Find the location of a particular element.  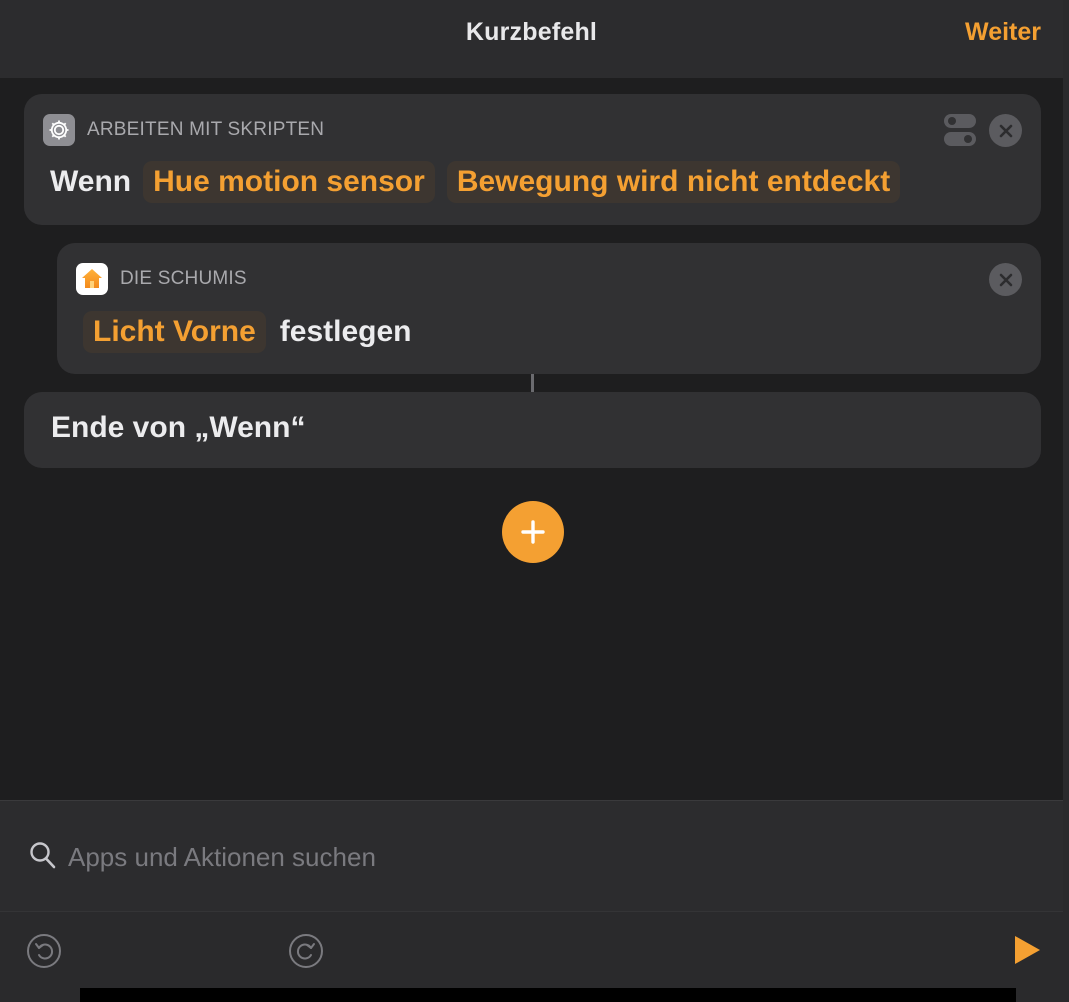

gear-icon is located at coordinates (59, 130).